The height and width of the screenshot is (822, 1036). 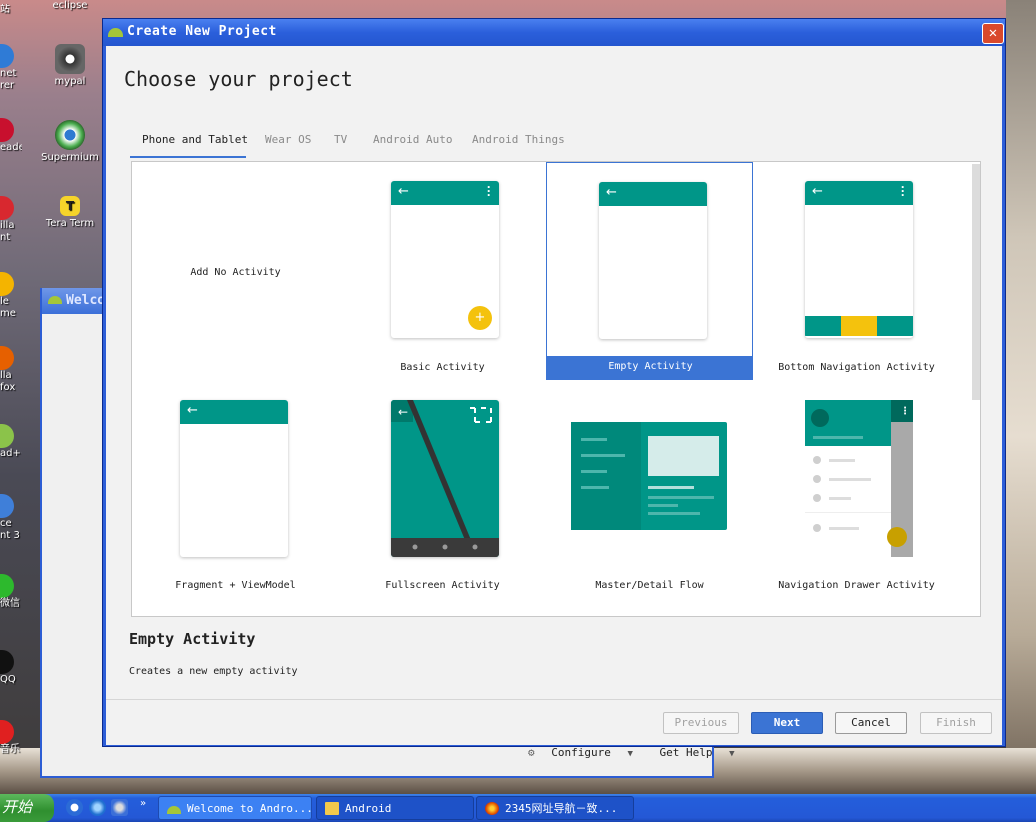 What do you see at coordinates (27, 808) in the screenshot?
I see `start-button: 开始` at bounding box center [27, 808].